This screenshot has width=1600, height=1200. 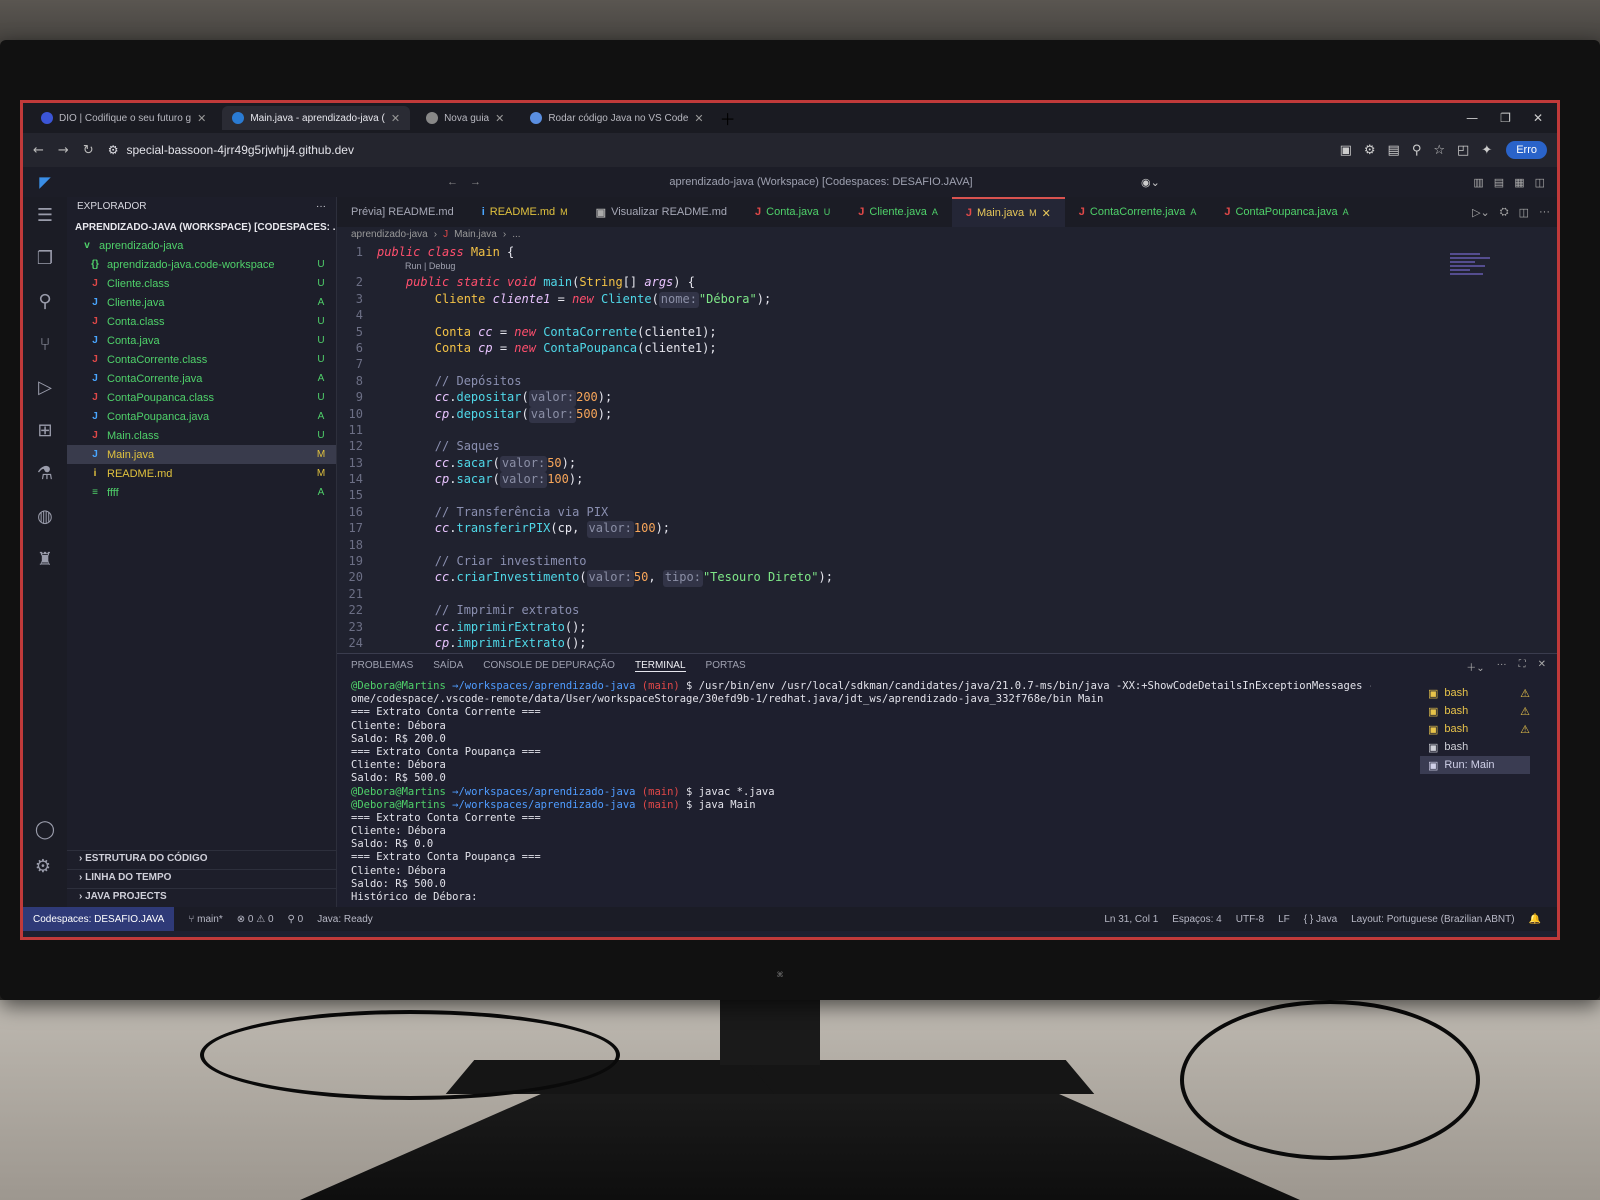 What do you see at coordinates (1432, 919) in the screenshot?
I see `keyboard-layout: Layout: Portuguese (Brazilian ABNT)` at bounding box center [1432, 919].